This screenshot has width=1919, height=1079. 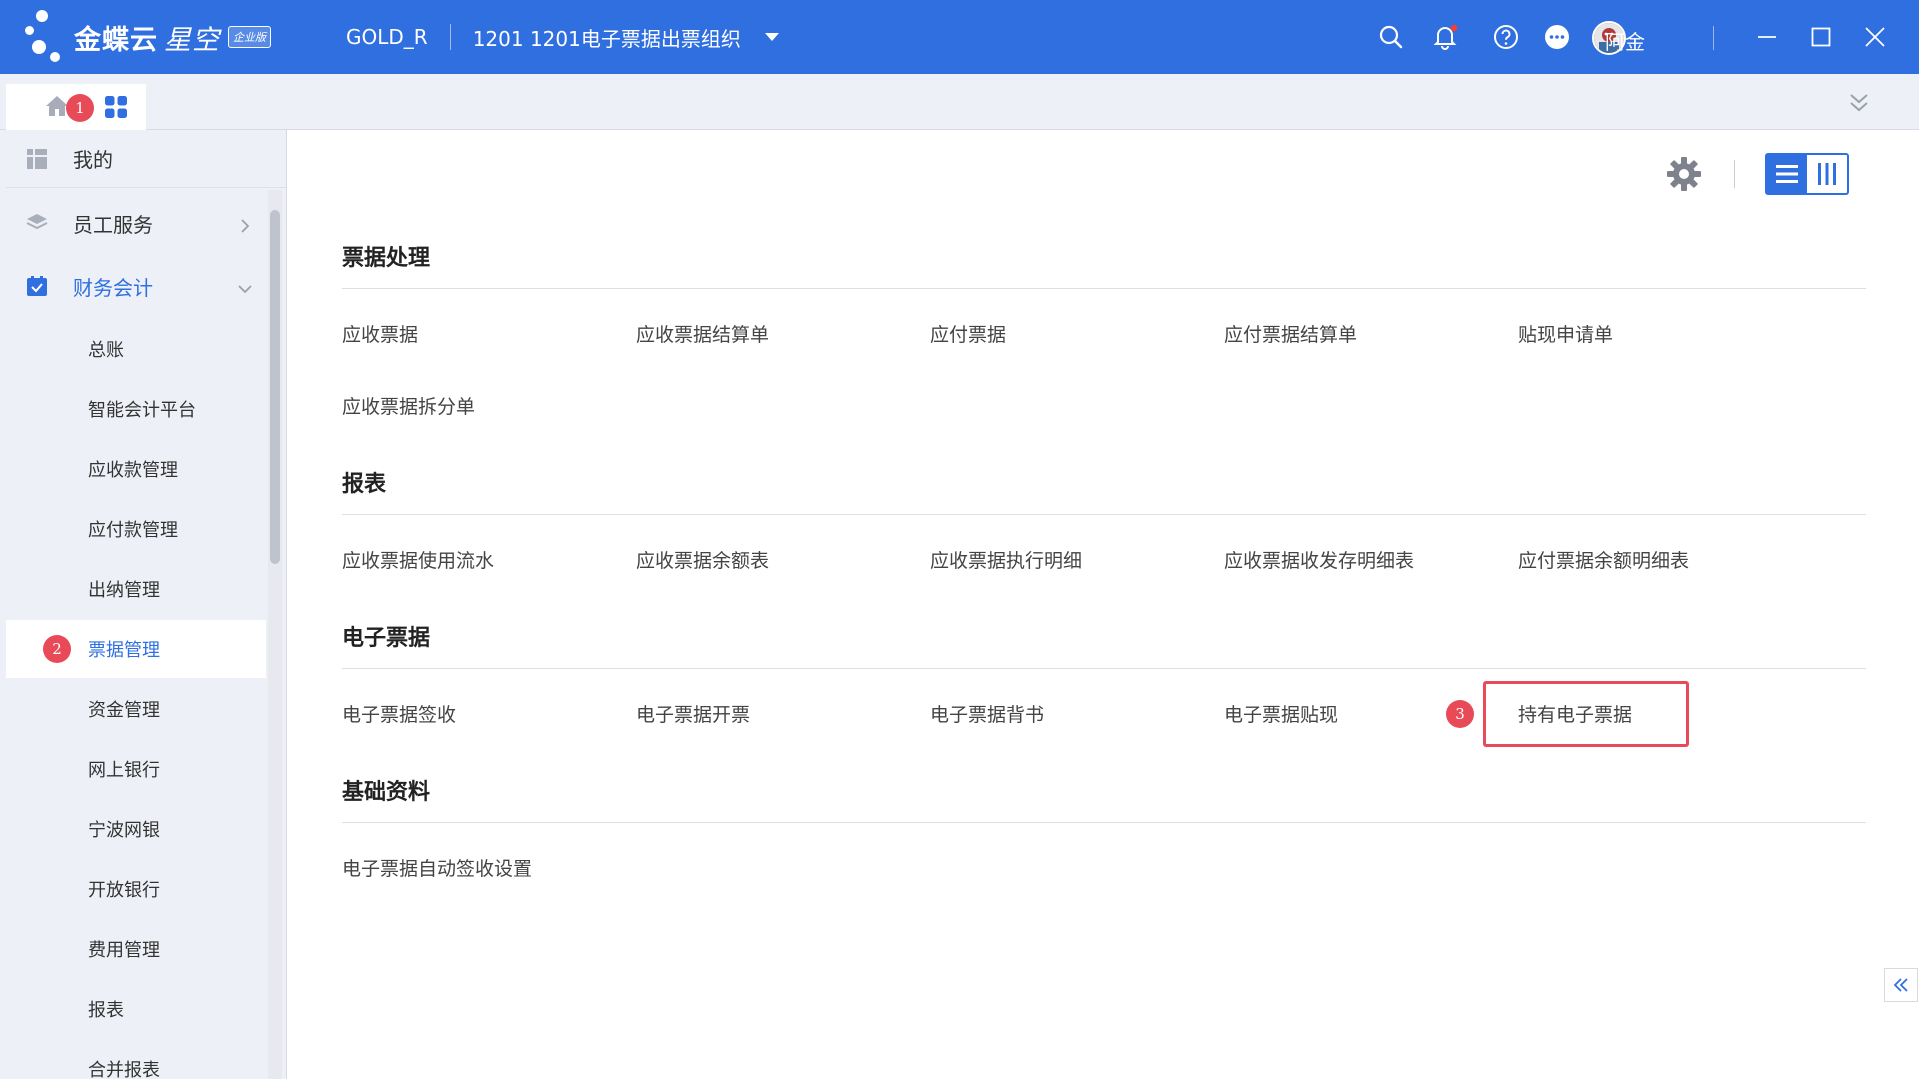 I want to click on sidebar: 我的 员工服务 财务会计 总账 智能会计平台 应收款管理 应付款管理 出纳管理, so click(x=143, y=604).